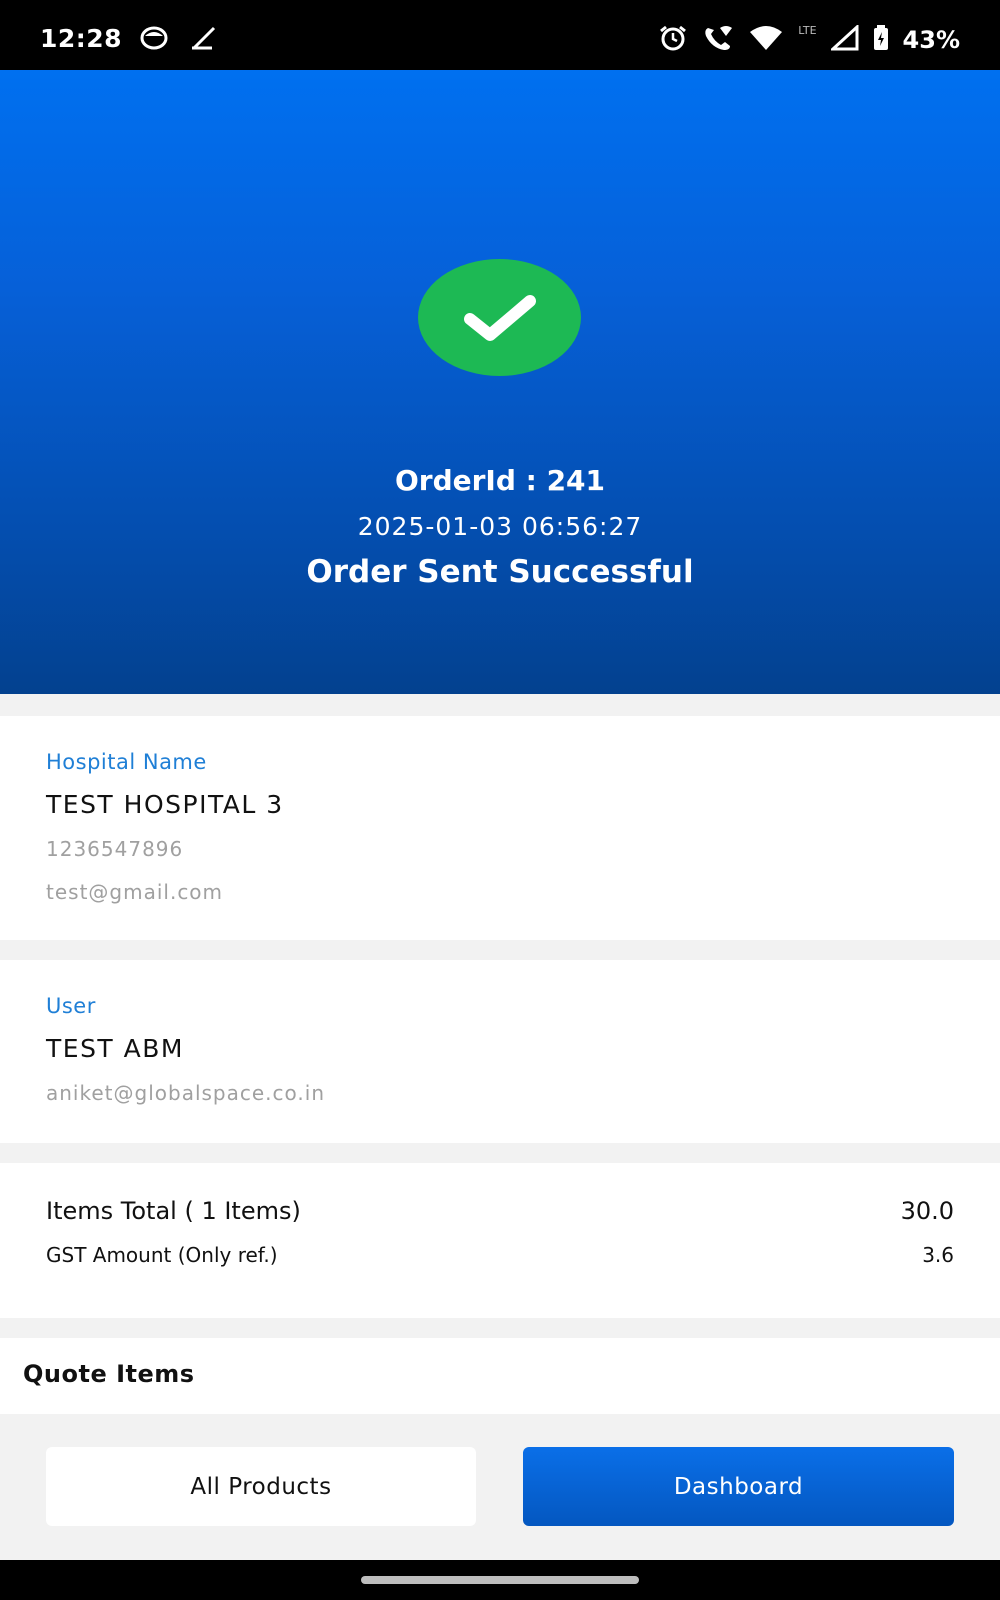  What do you see at coordinates (500, 35) in the screenshot?
I see `status-bar: 12:28 LTE 43%` at bounding box center [500, 35].